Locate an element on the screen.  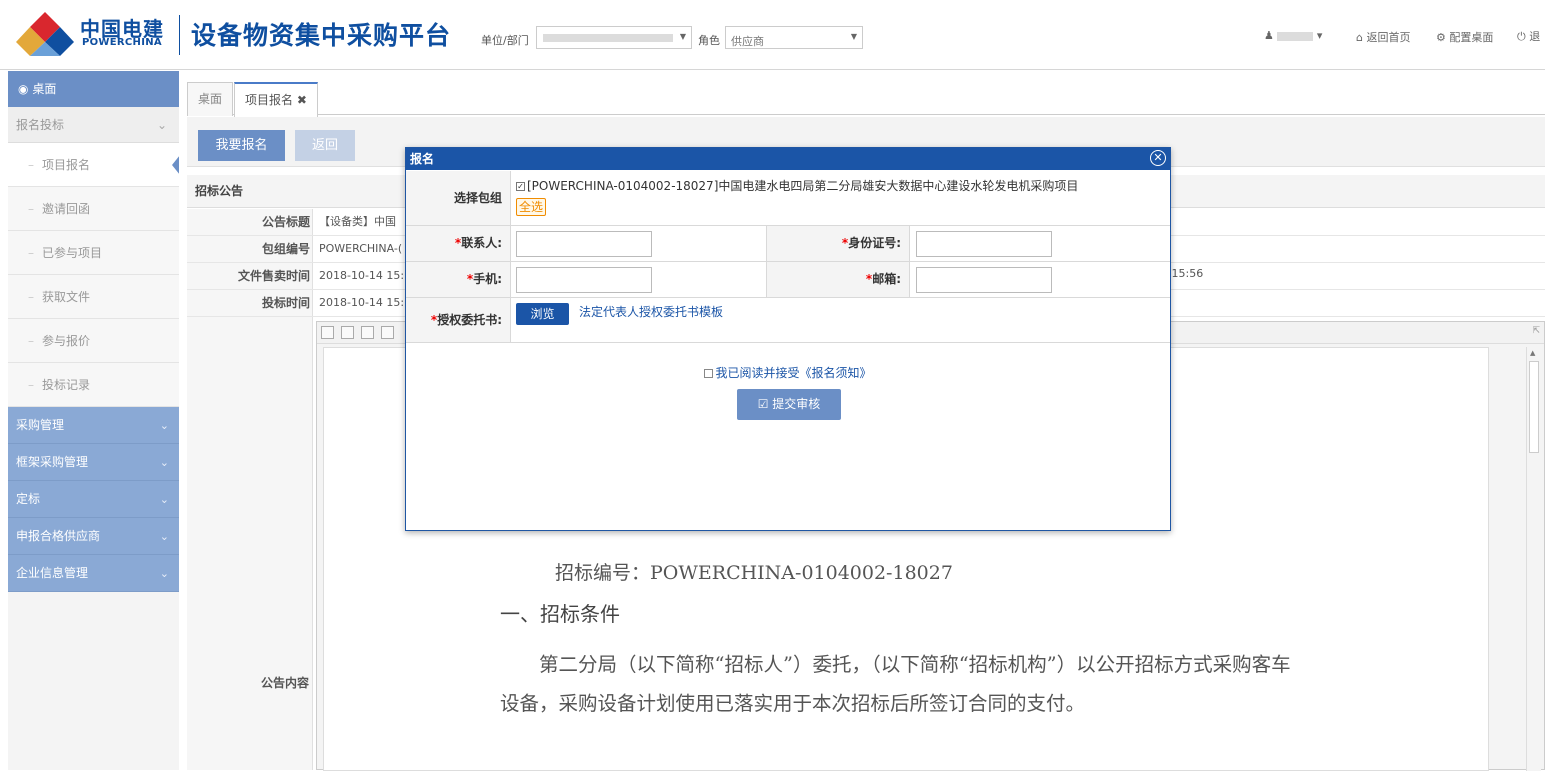
phone-row: *手机: *邮箱: is located at coordinates (788, 280).